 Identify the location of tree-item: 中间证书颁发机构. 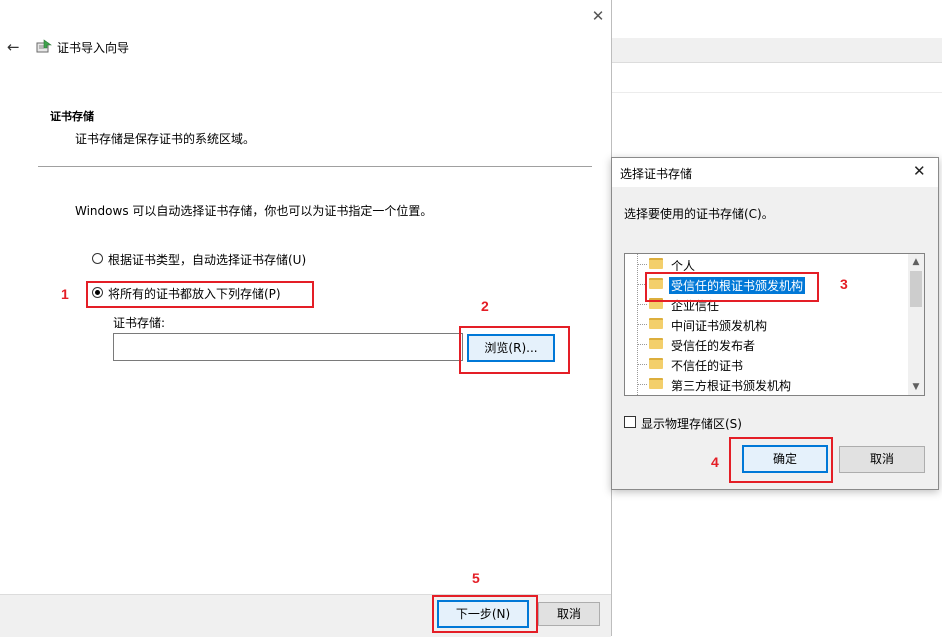
(767, 324).